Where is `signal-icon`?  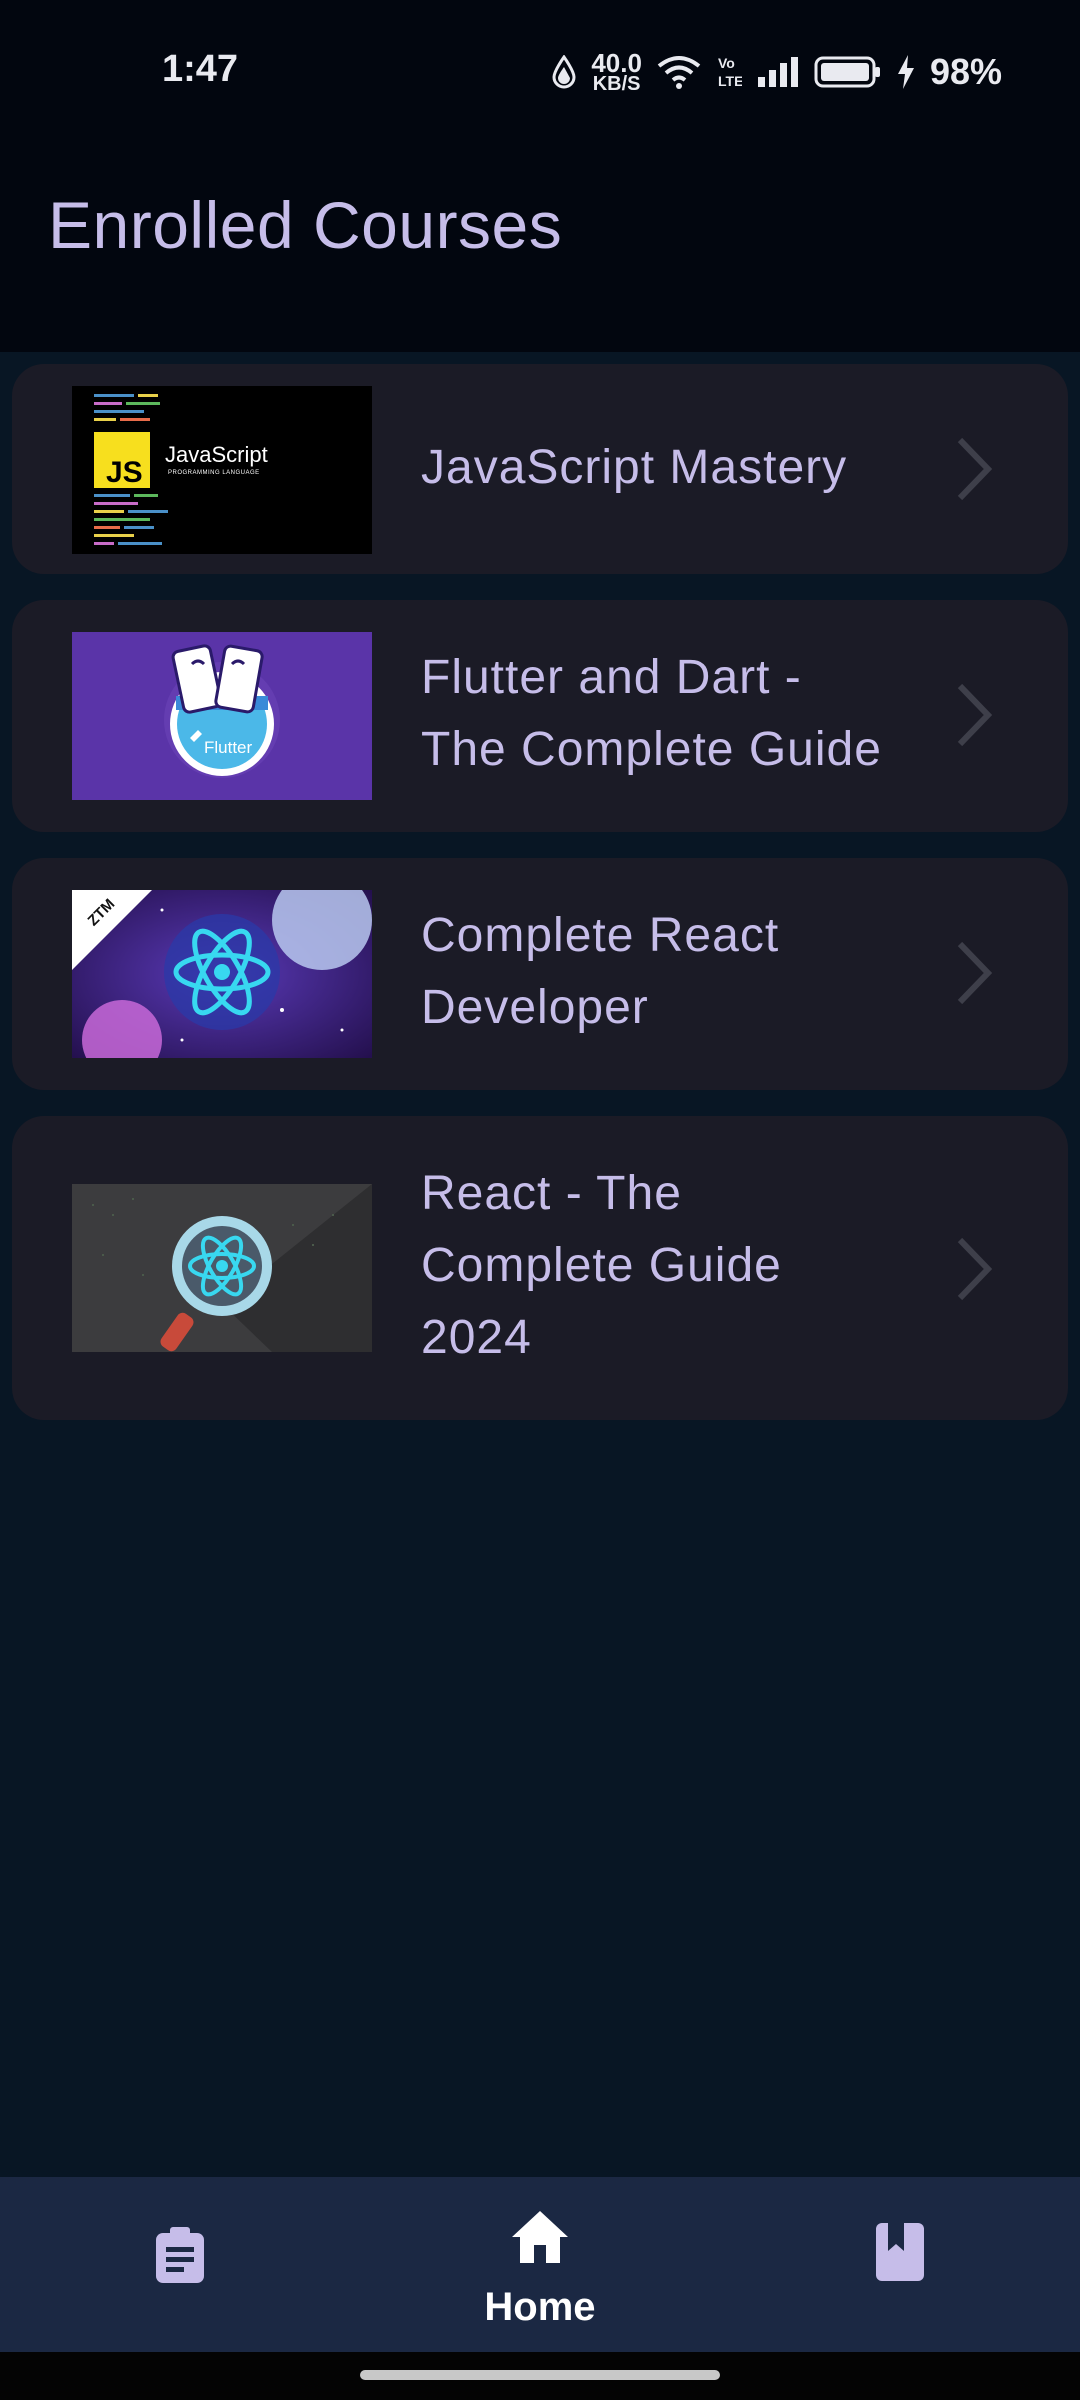 signal-icon is located at coordinates (777, 72).